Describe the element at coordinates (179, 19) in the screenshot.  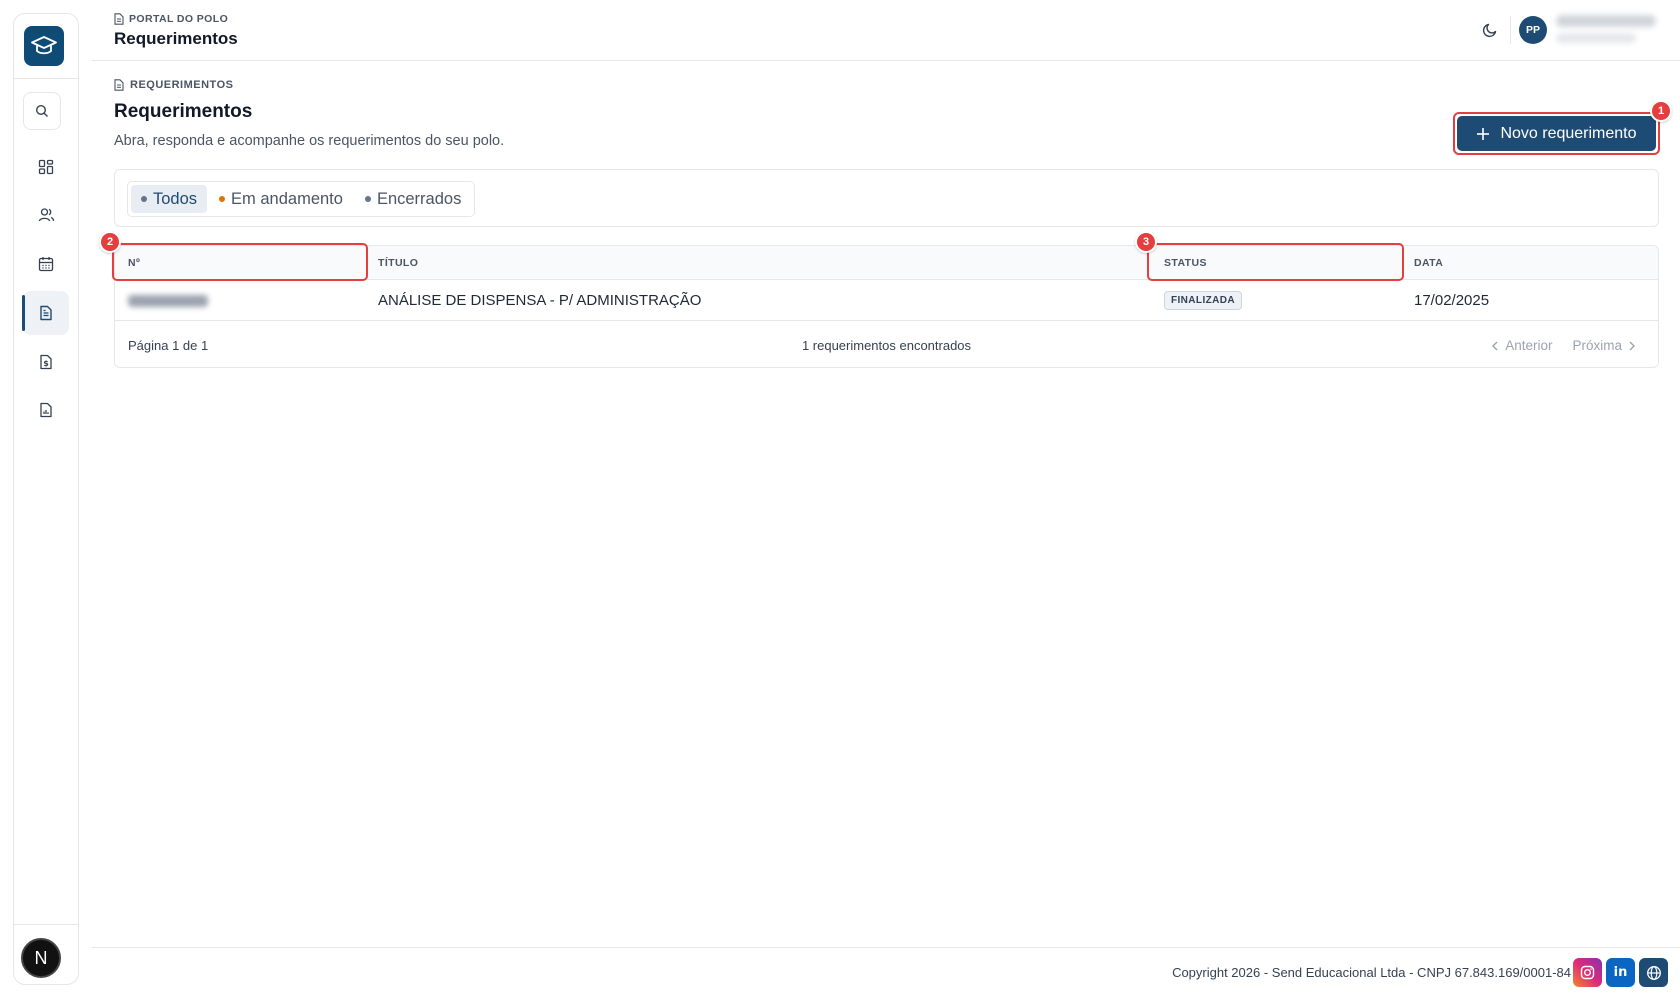
I see `header-breadcrumb-text: PORTAL DO POLO` at that location.